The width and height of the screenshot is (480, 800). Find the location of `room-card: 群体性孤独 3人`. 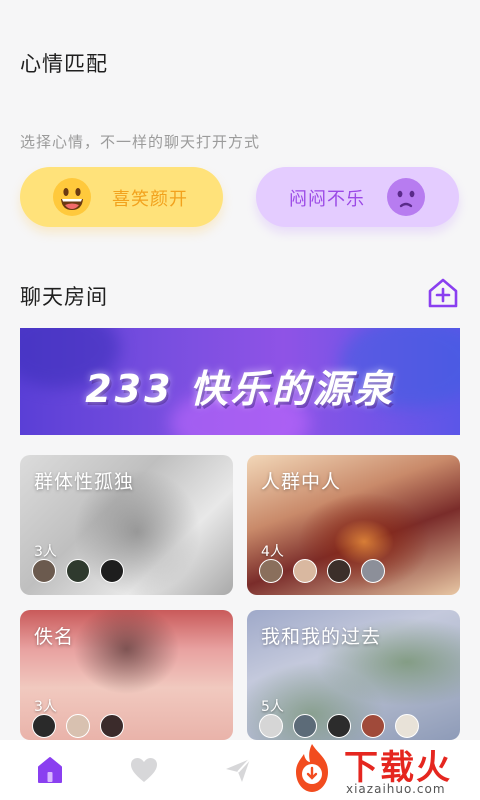

room-card: 群体性孤独 3人 is located at coordinates (126, 525).